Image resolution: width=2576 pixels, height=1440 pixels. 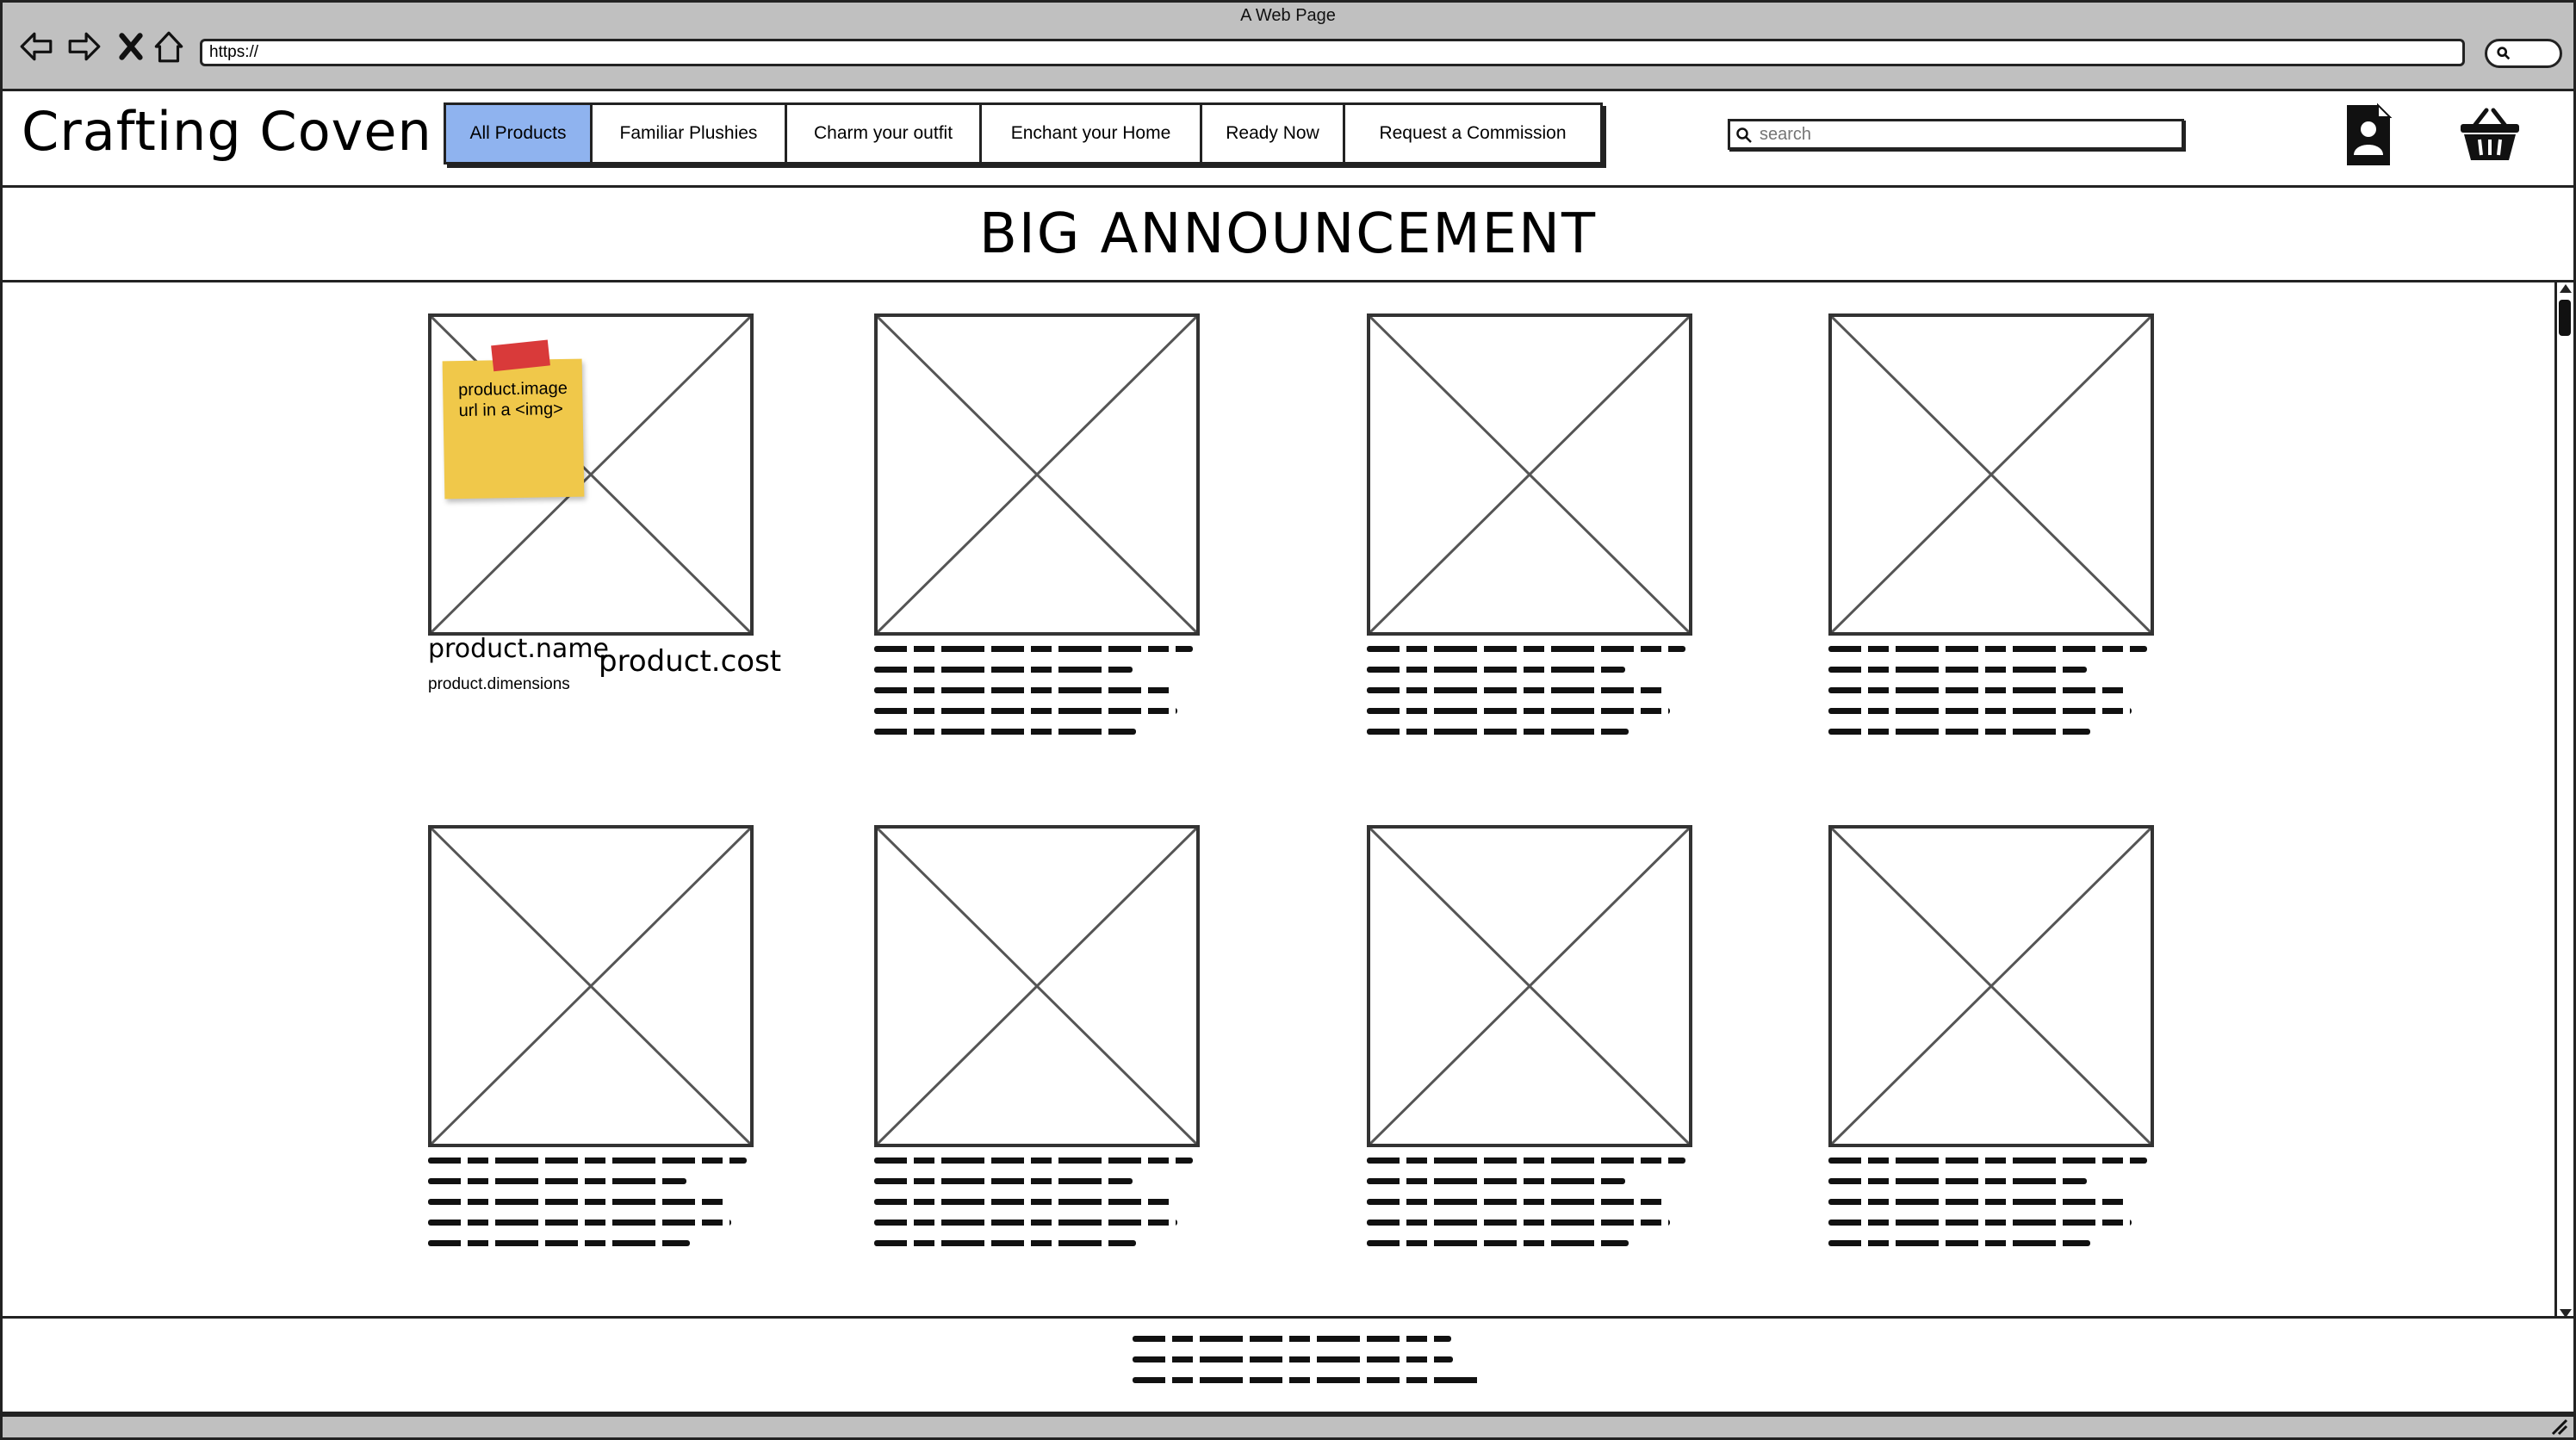 I want to click on product-image-placeholder: product.image url in a <img>, so click(x=591, y=475).